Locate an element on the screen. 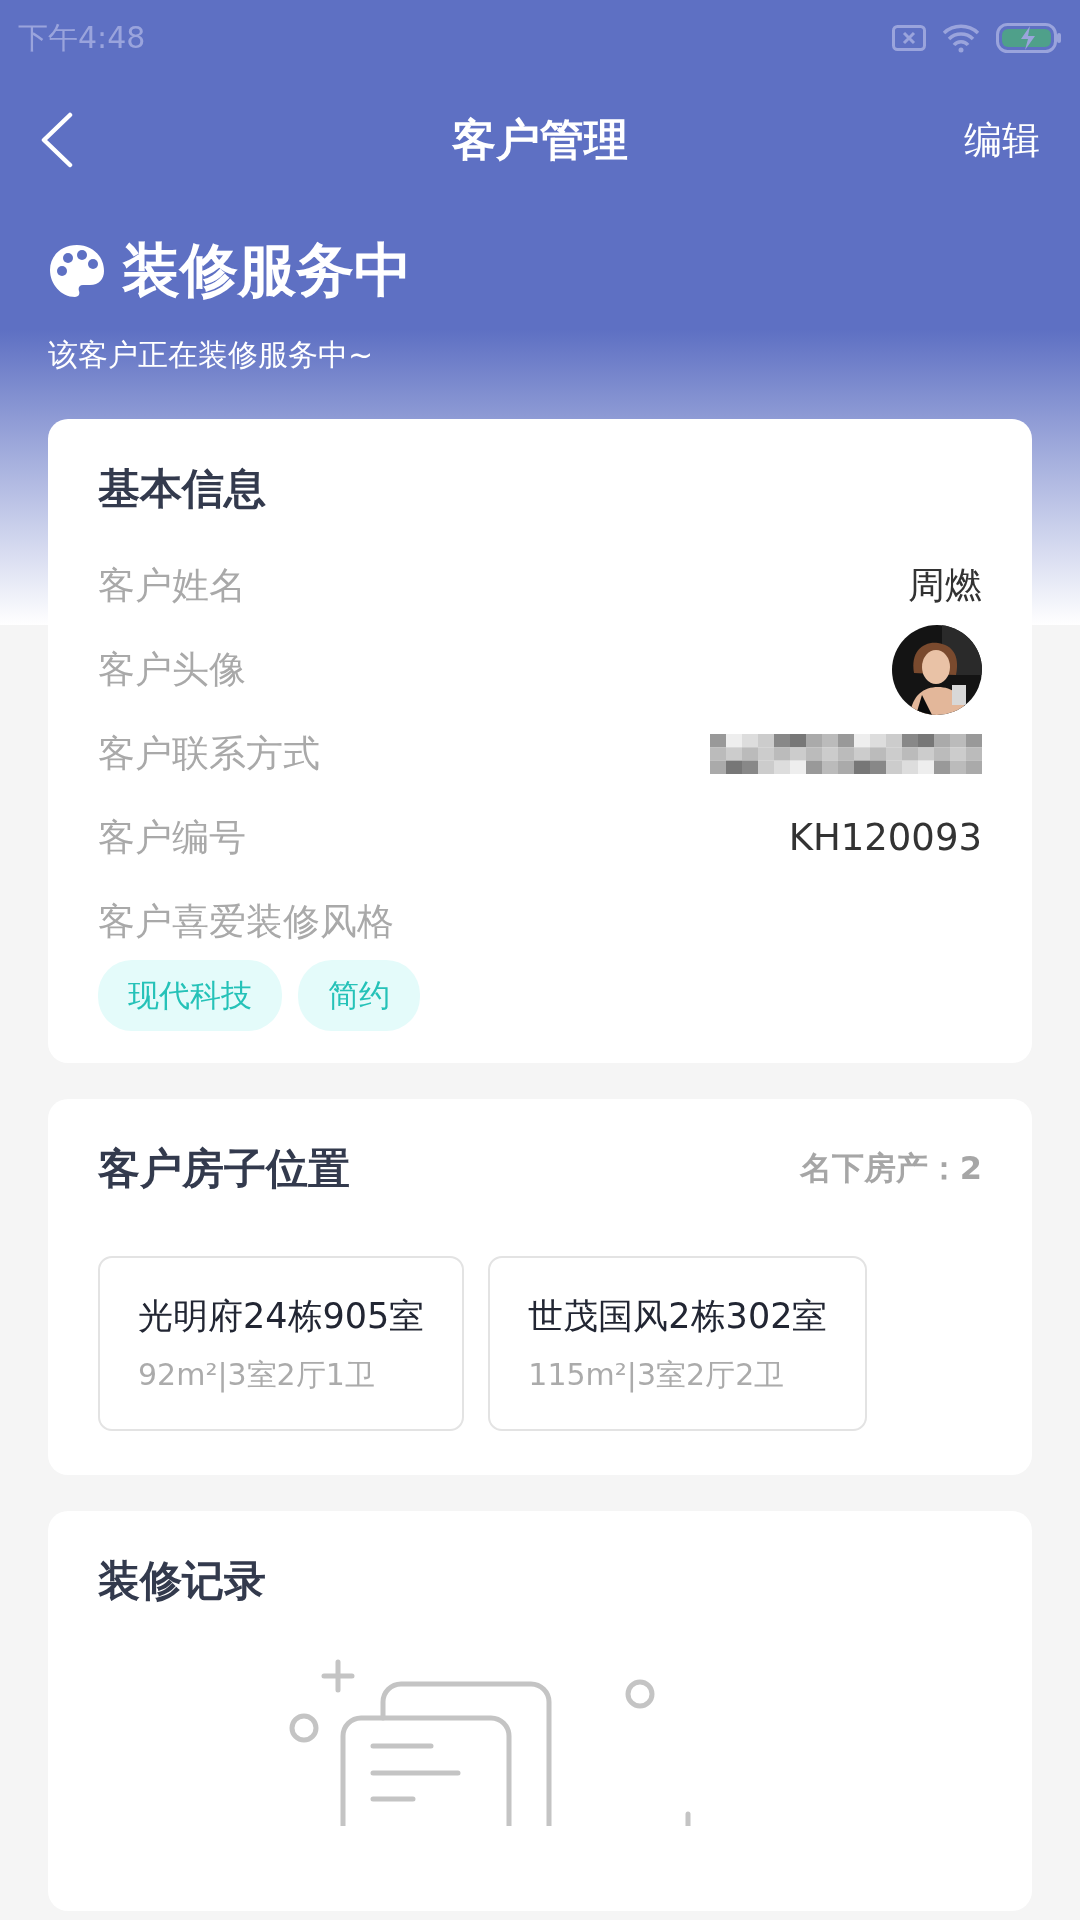 This screenshot has height=1920, width=1080. style-tag: 简约 is located at coordinates (359, 995).